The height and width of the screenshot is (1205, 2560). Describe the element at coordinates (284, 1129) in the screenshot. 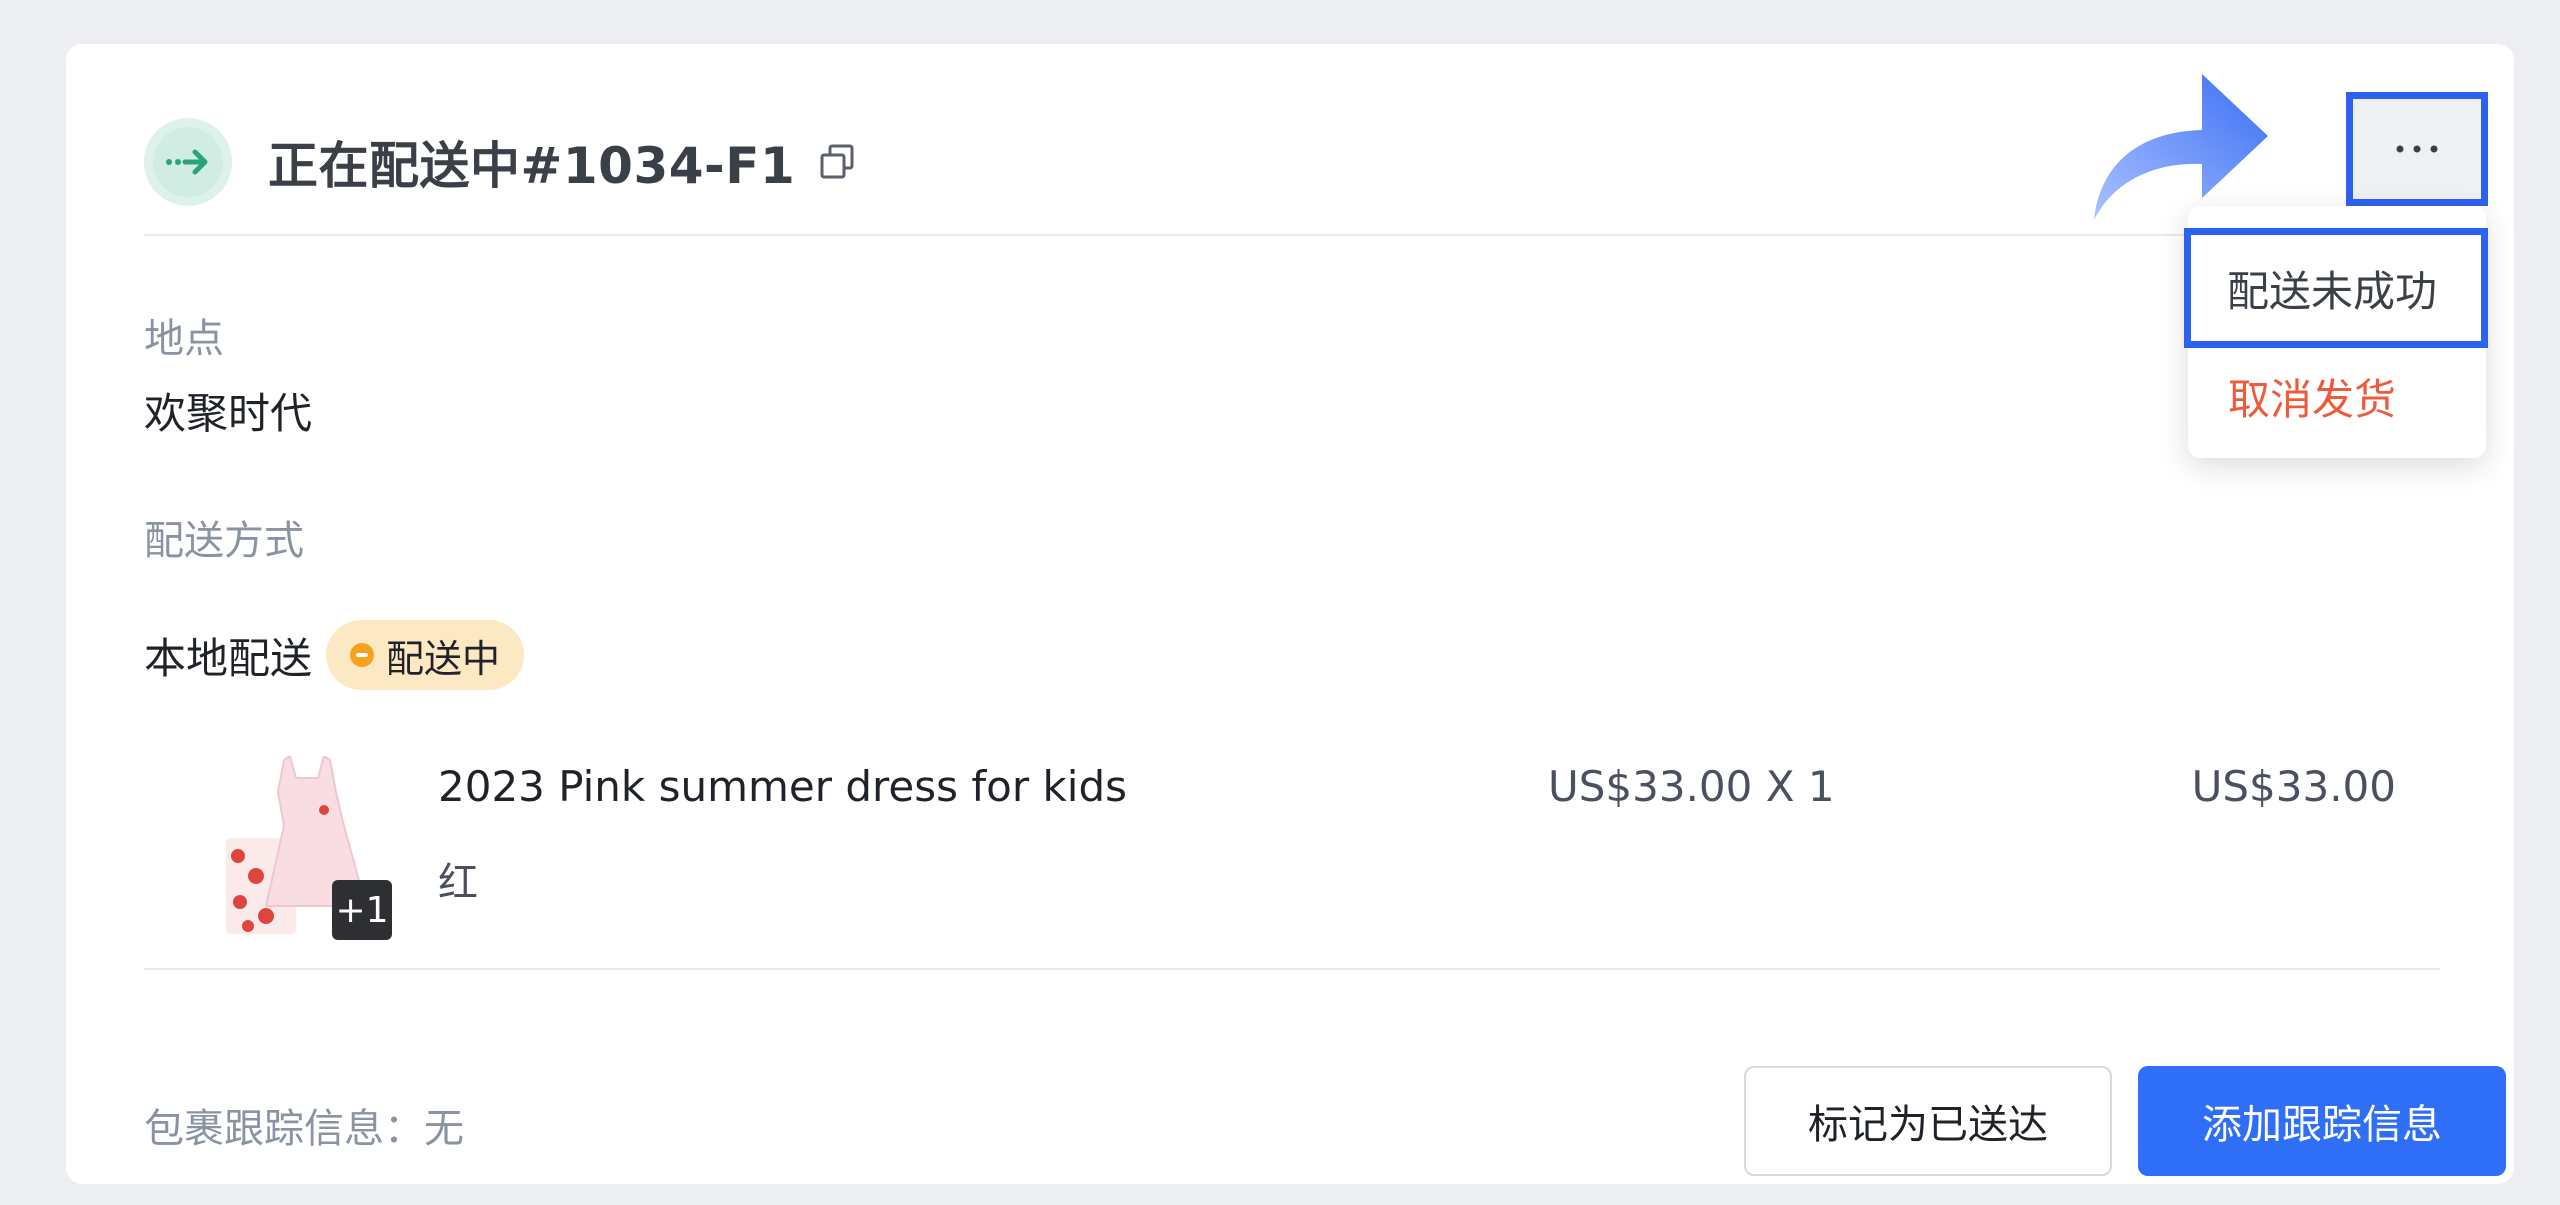

I see `tracking-label: 包裹跟踪信息：` at that location.